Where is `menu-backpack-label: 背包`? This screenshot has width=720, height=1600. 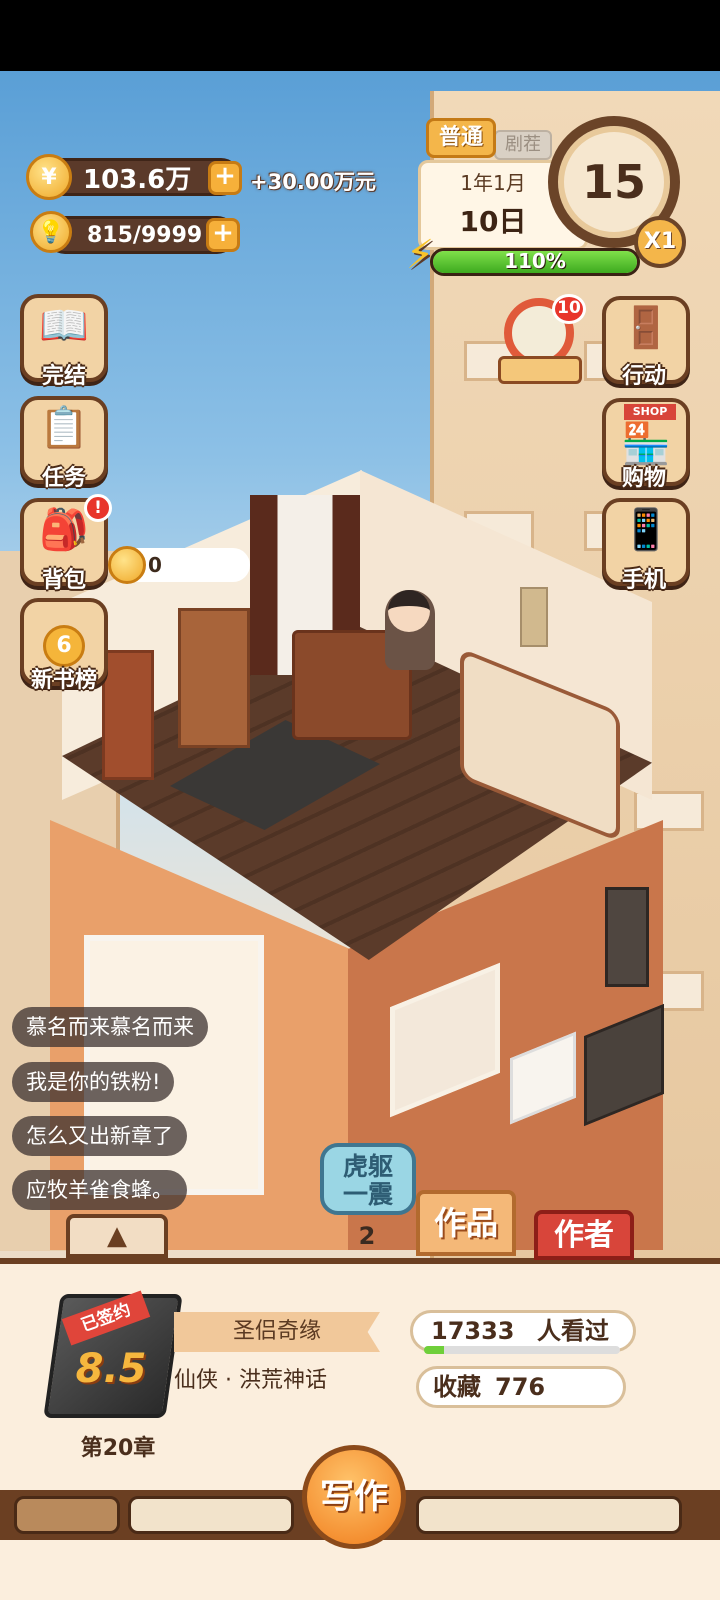 menu-backpack-label: 背包 is located at coordinates (63, 580).